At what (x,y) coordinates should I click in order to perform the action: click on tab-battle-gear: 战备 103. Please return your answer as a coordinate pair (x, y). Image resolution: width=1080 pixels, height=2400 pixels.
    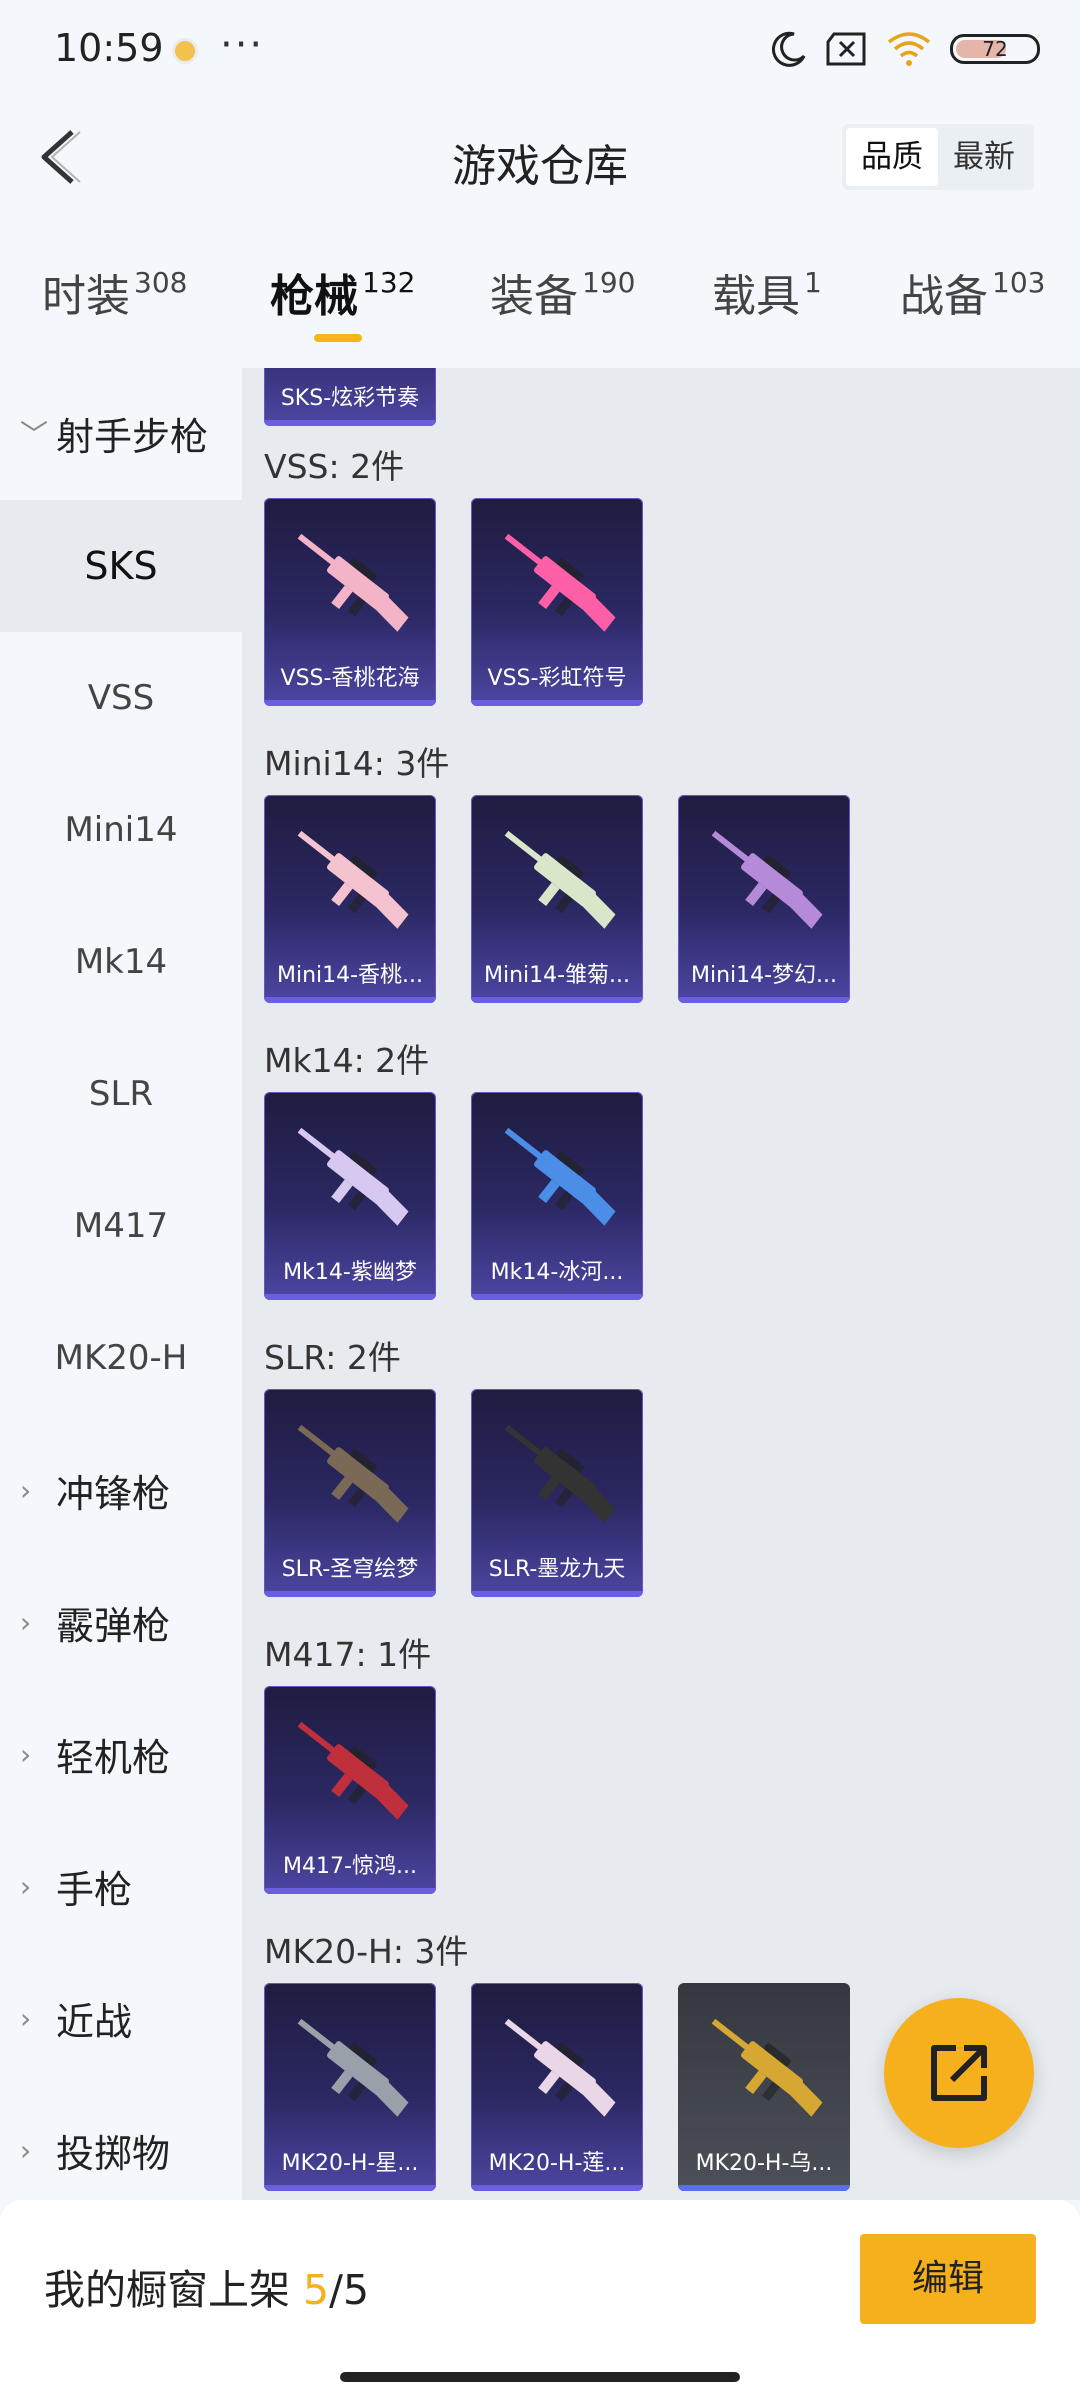
    Looking at the image, I should click on (972, 292).